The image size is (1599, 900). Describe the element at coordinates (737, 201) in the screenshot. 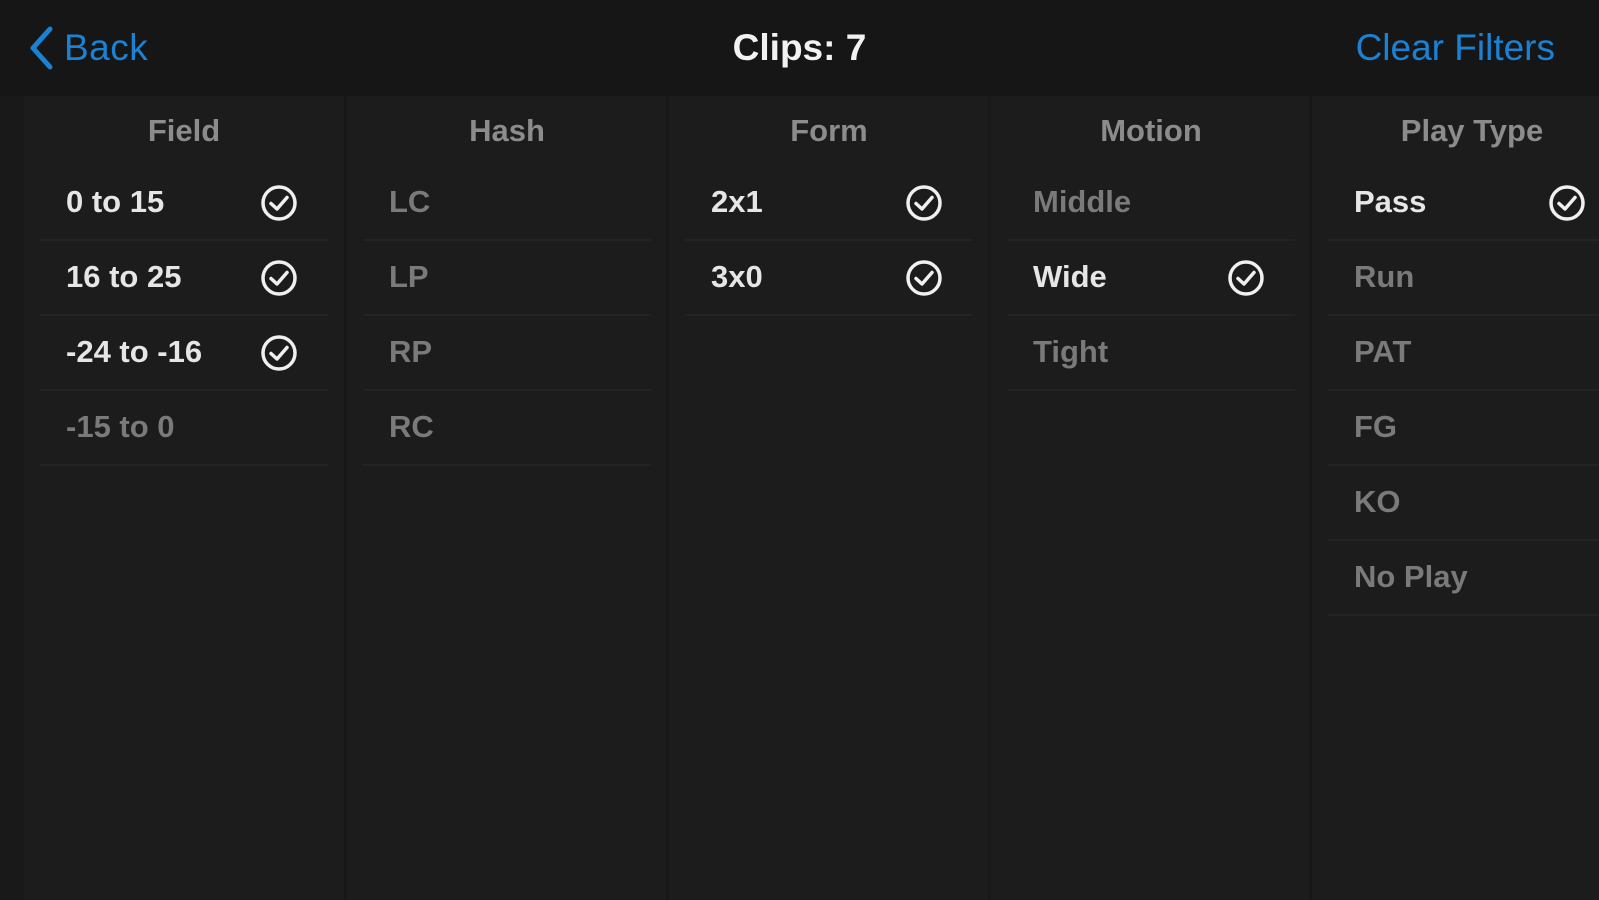

I see `filter-option-label: 2x1` at that location.